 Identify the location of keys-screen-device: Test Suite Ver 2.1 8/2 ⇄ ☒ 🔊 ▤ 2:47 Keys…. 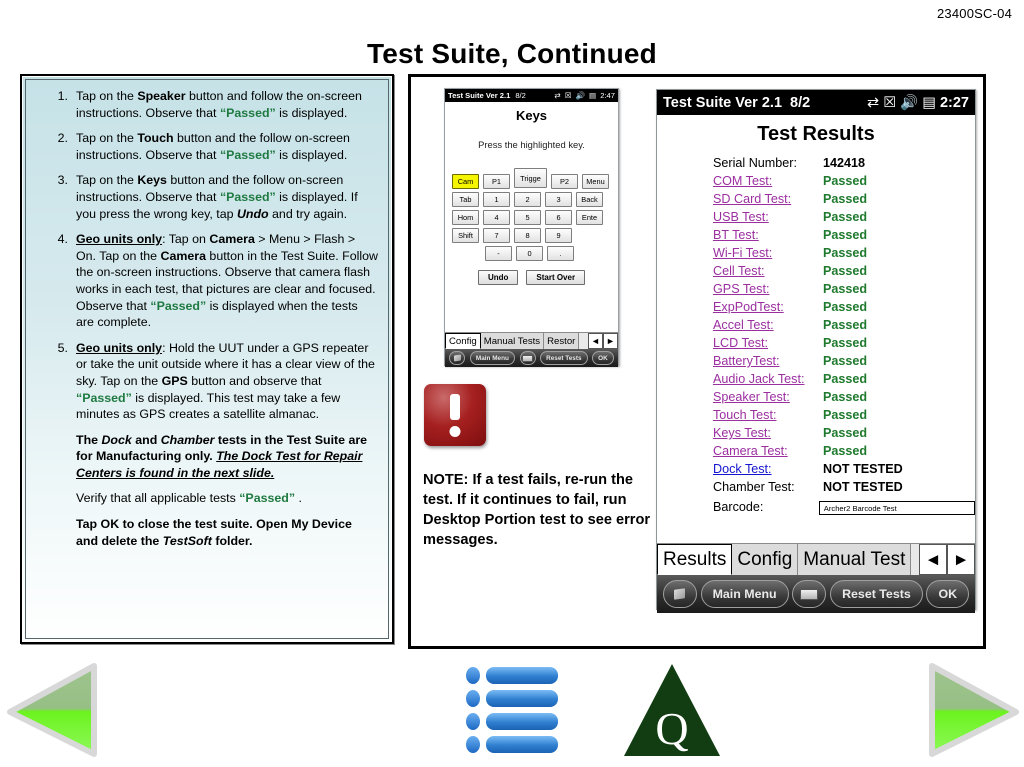
(531, 227).